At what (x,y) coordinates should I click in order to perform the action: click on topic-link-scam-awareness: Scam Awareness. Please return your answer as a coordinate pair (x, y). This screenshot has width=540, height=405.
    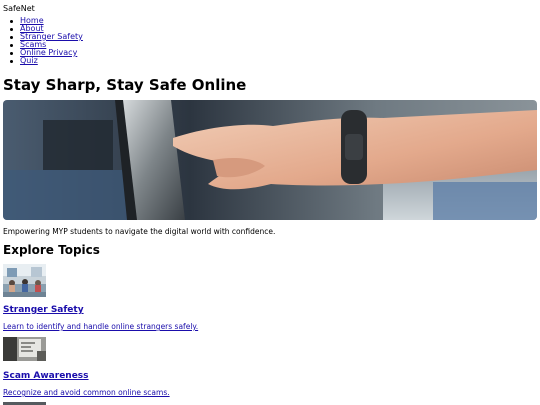
    Looking at the image, I should click on (46, 376).